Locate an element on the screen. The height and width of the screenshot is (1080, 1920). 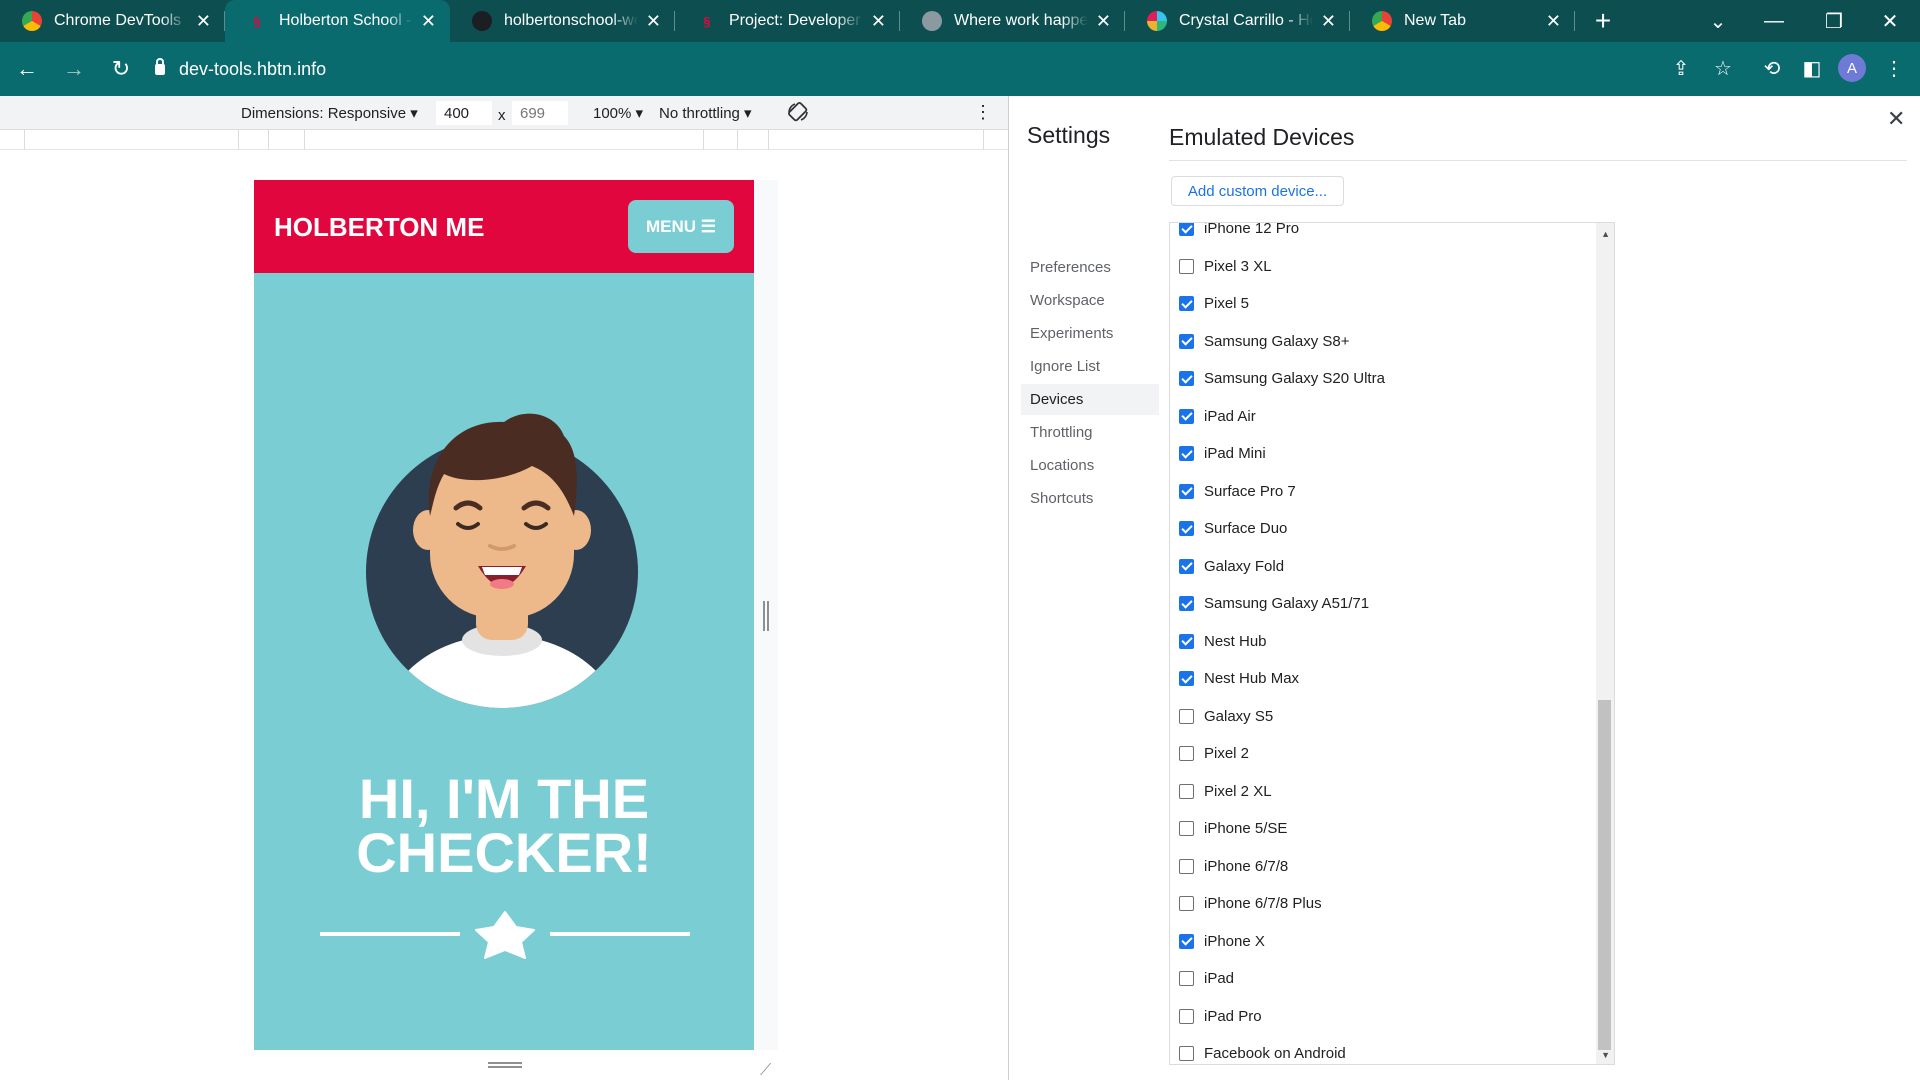
device-list-item: iPhone 6/7/8 is located at coordinates (1382, 867).